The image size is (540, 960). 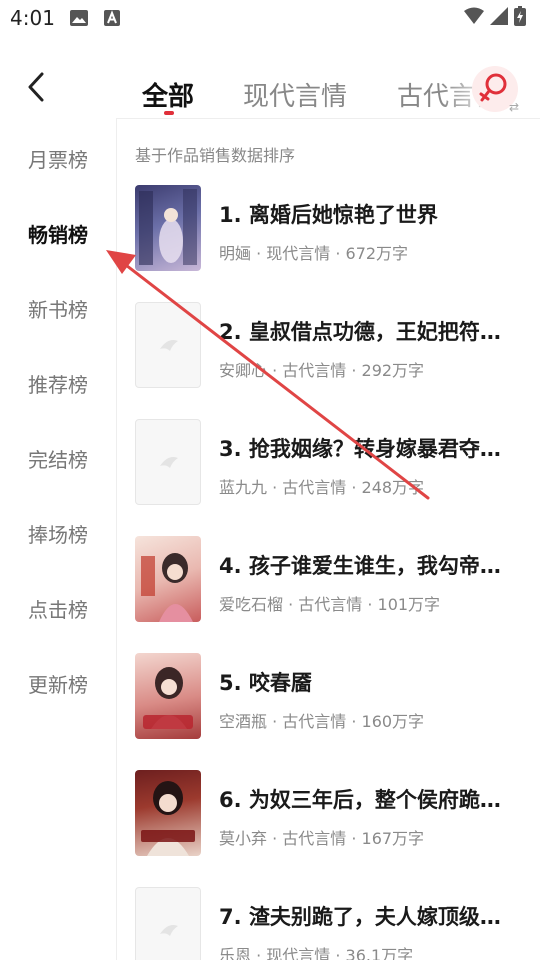 I want to click on book-meta: 明婳 · 现代言情 · 672万字, so click(x=314, y=253).